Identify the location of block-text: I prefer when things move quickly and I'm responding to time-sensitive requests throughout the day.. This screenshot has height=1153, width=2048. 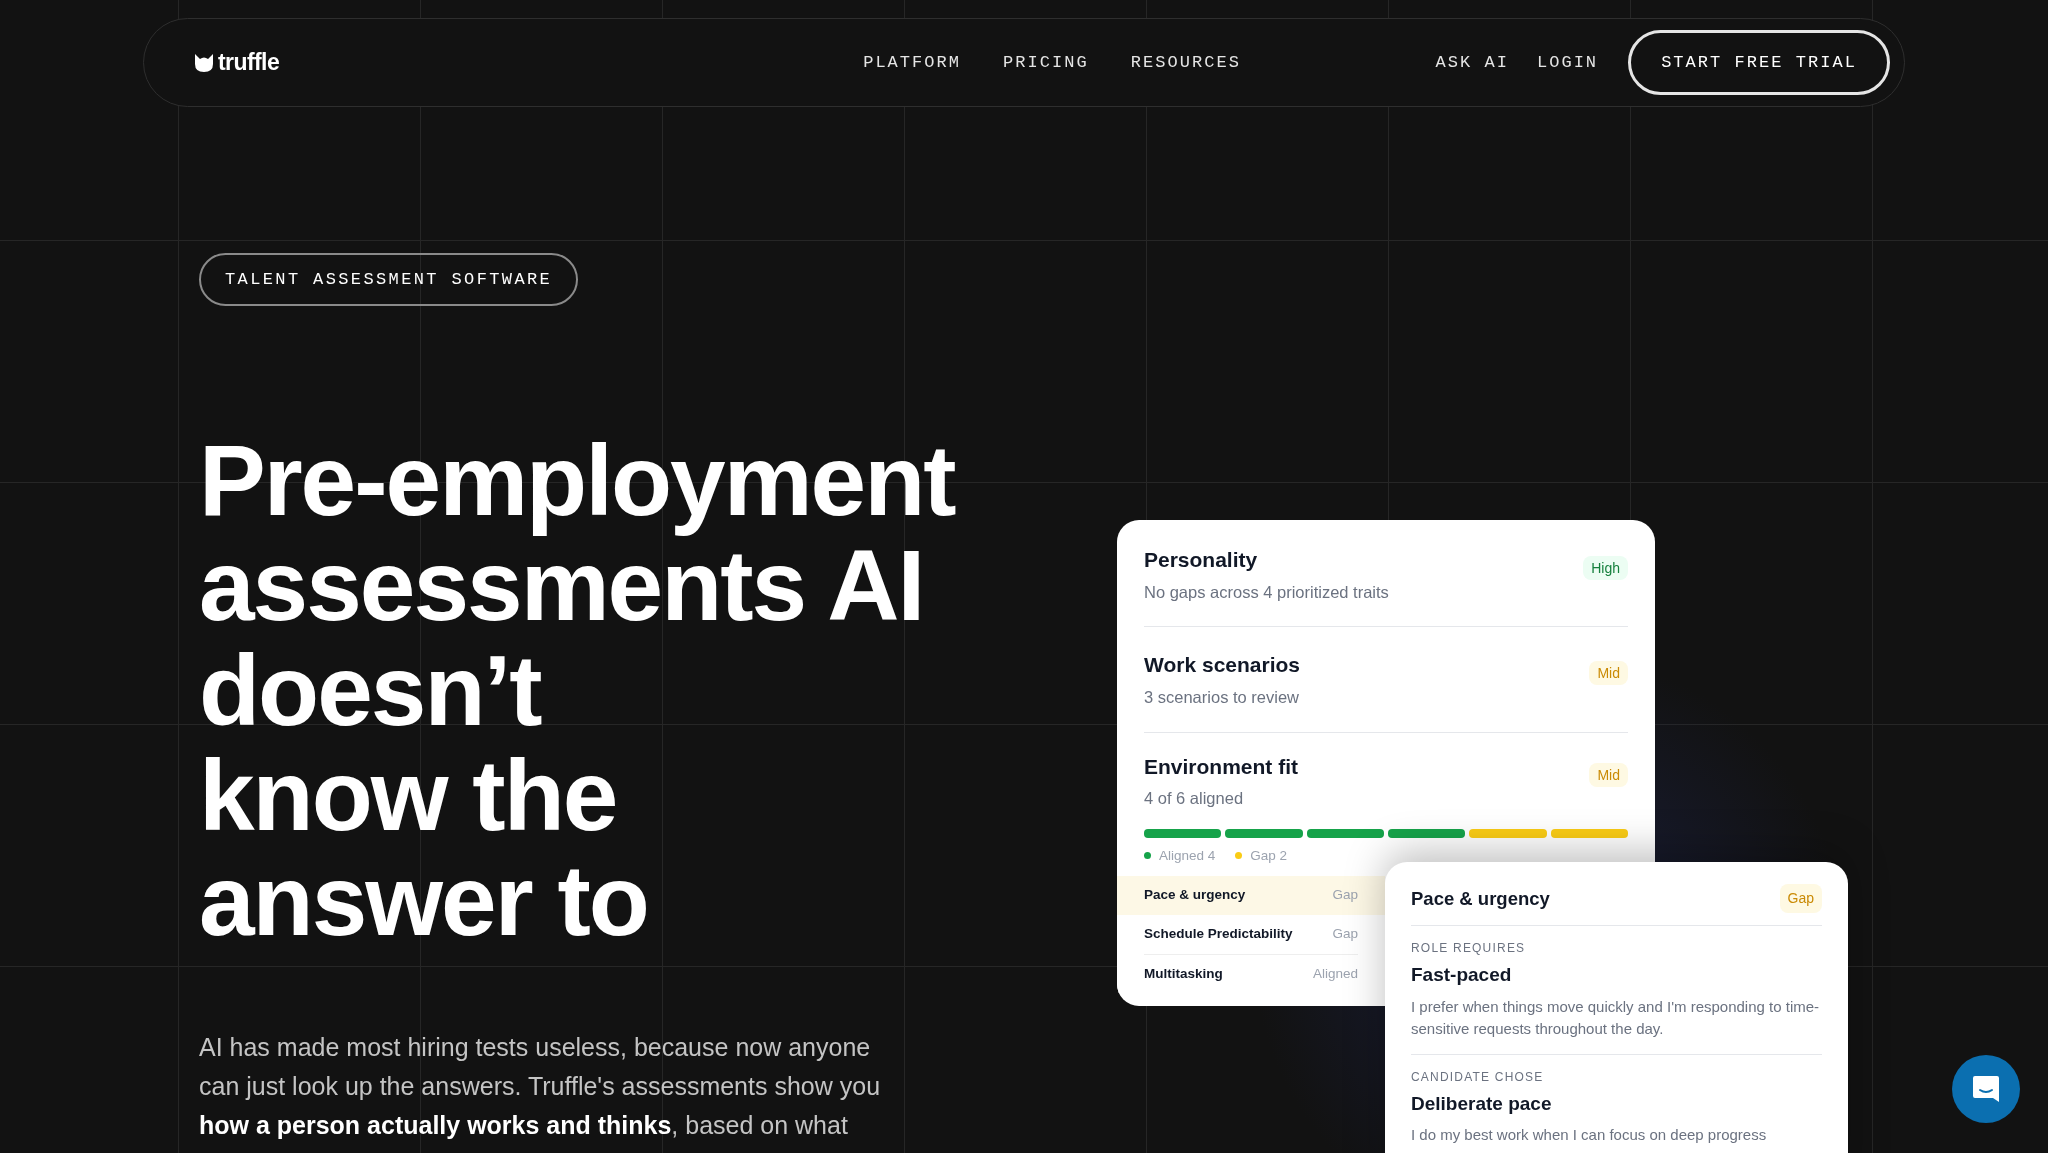
(1616, 1017).